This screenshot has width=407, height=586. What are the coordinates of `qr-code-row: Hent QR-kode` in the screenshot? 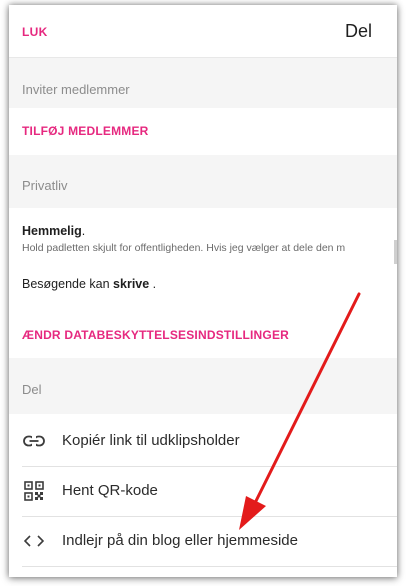 It's located at (203, 491).